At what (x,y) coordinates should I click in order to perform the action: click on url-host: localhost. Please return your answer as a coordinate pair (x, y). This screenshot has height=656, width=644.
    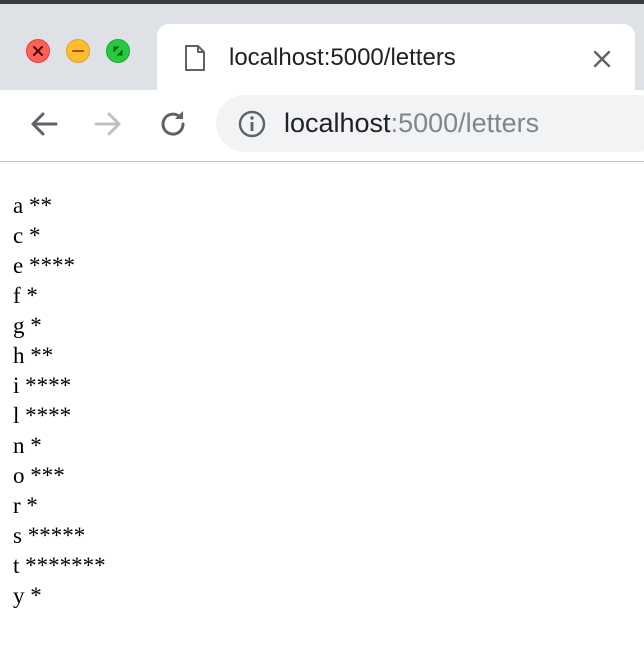
    Looking at the image, I should click on (337, 123).